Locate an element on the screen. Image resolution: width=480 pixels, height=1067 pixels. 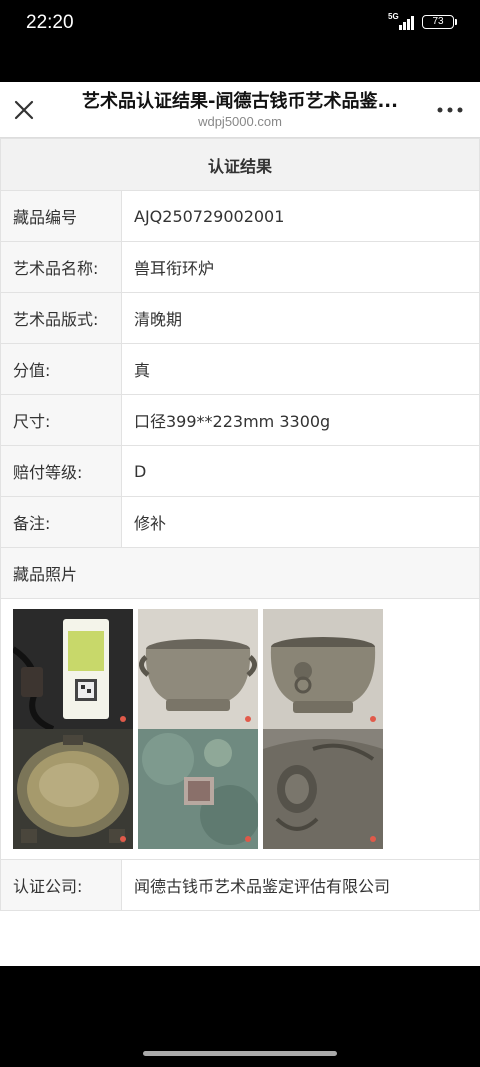
table-row: 艺术品名称: 兽耳衔环炉 is located at coordinates (240, 267).